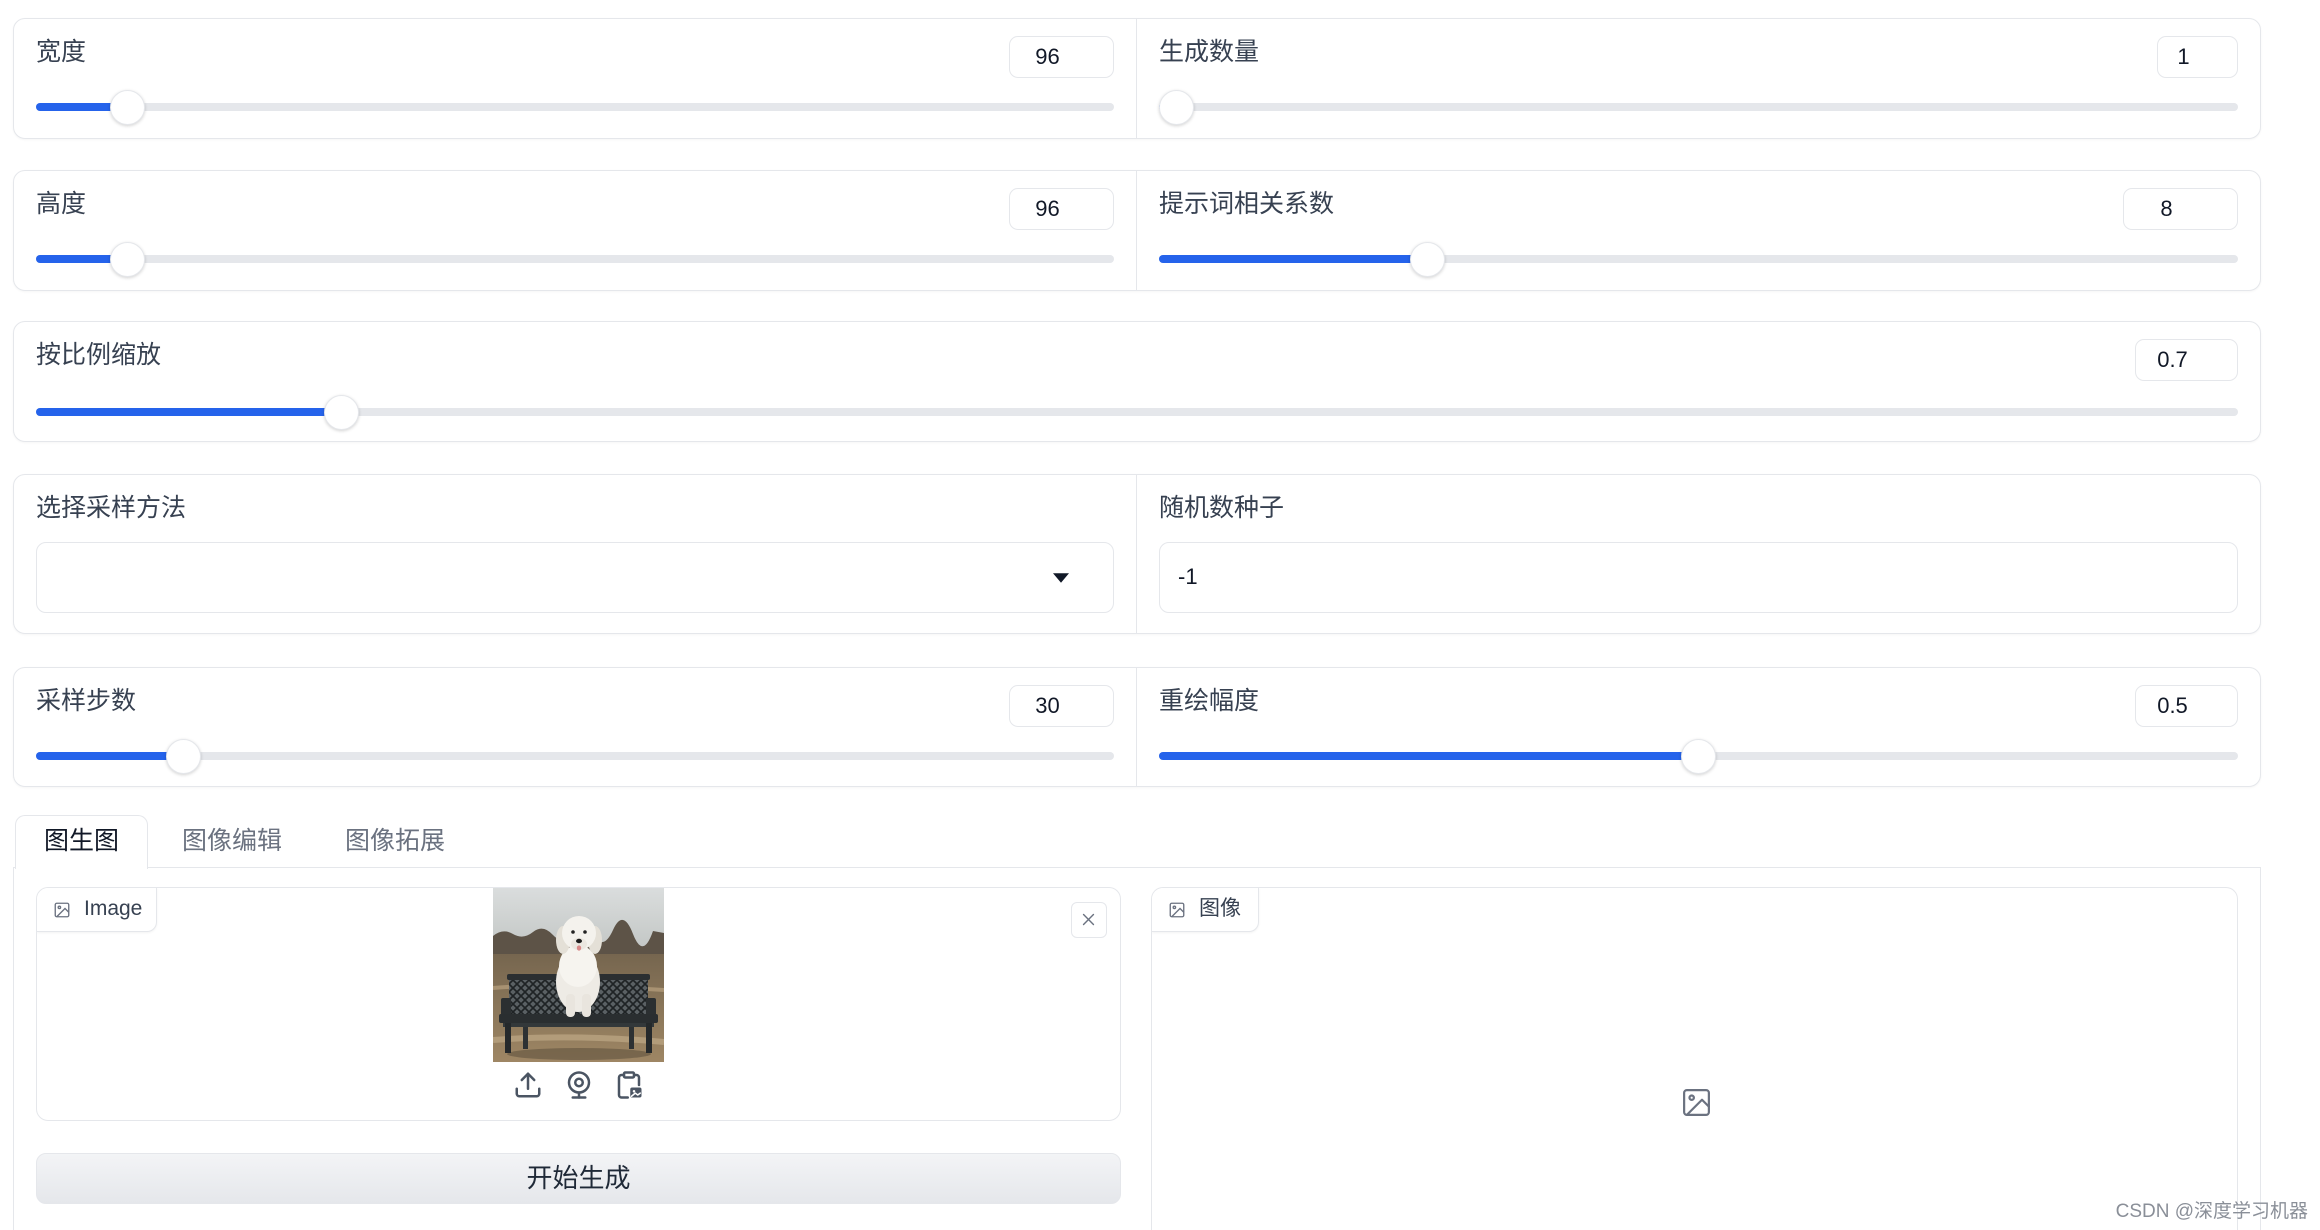 This screenshot has height=1230, width=2320. What do you see at coordinates (1293, 259) in the screenshot?
I see `cfg-slider-fill` at bounding box center [1293, 259].